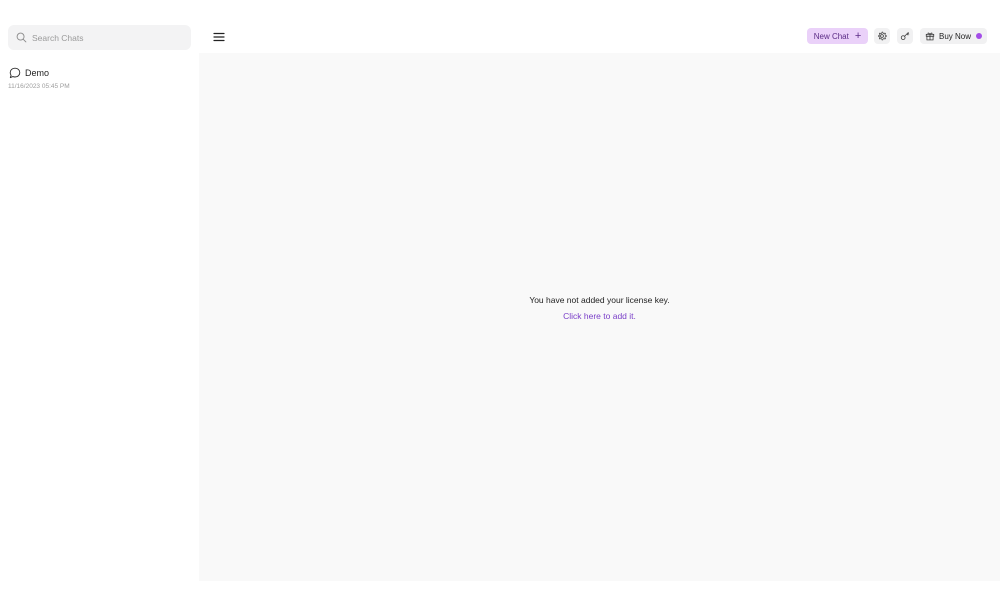  I want to click on chat-item-date: 11/16/2023 05:45 PM, so click(39, 86).